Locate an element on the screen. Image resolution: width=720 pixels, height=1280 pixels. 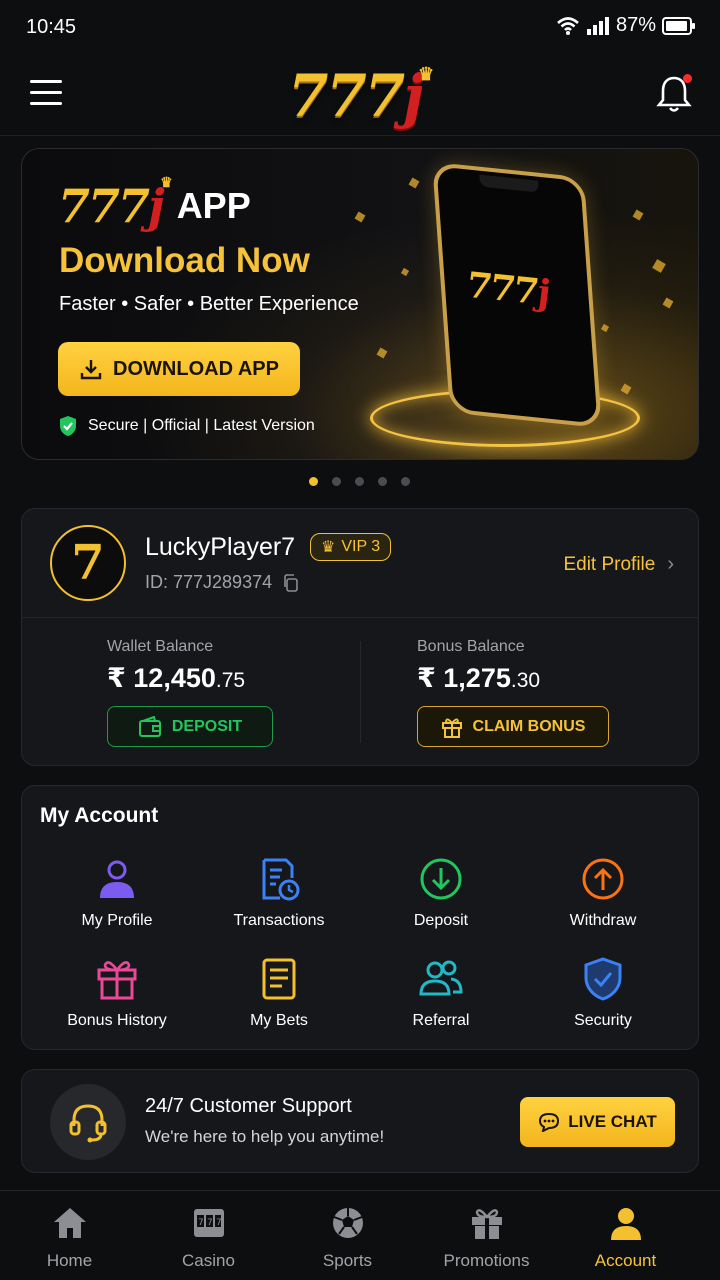
avatar: 7 is located at coordinates (88, 563).